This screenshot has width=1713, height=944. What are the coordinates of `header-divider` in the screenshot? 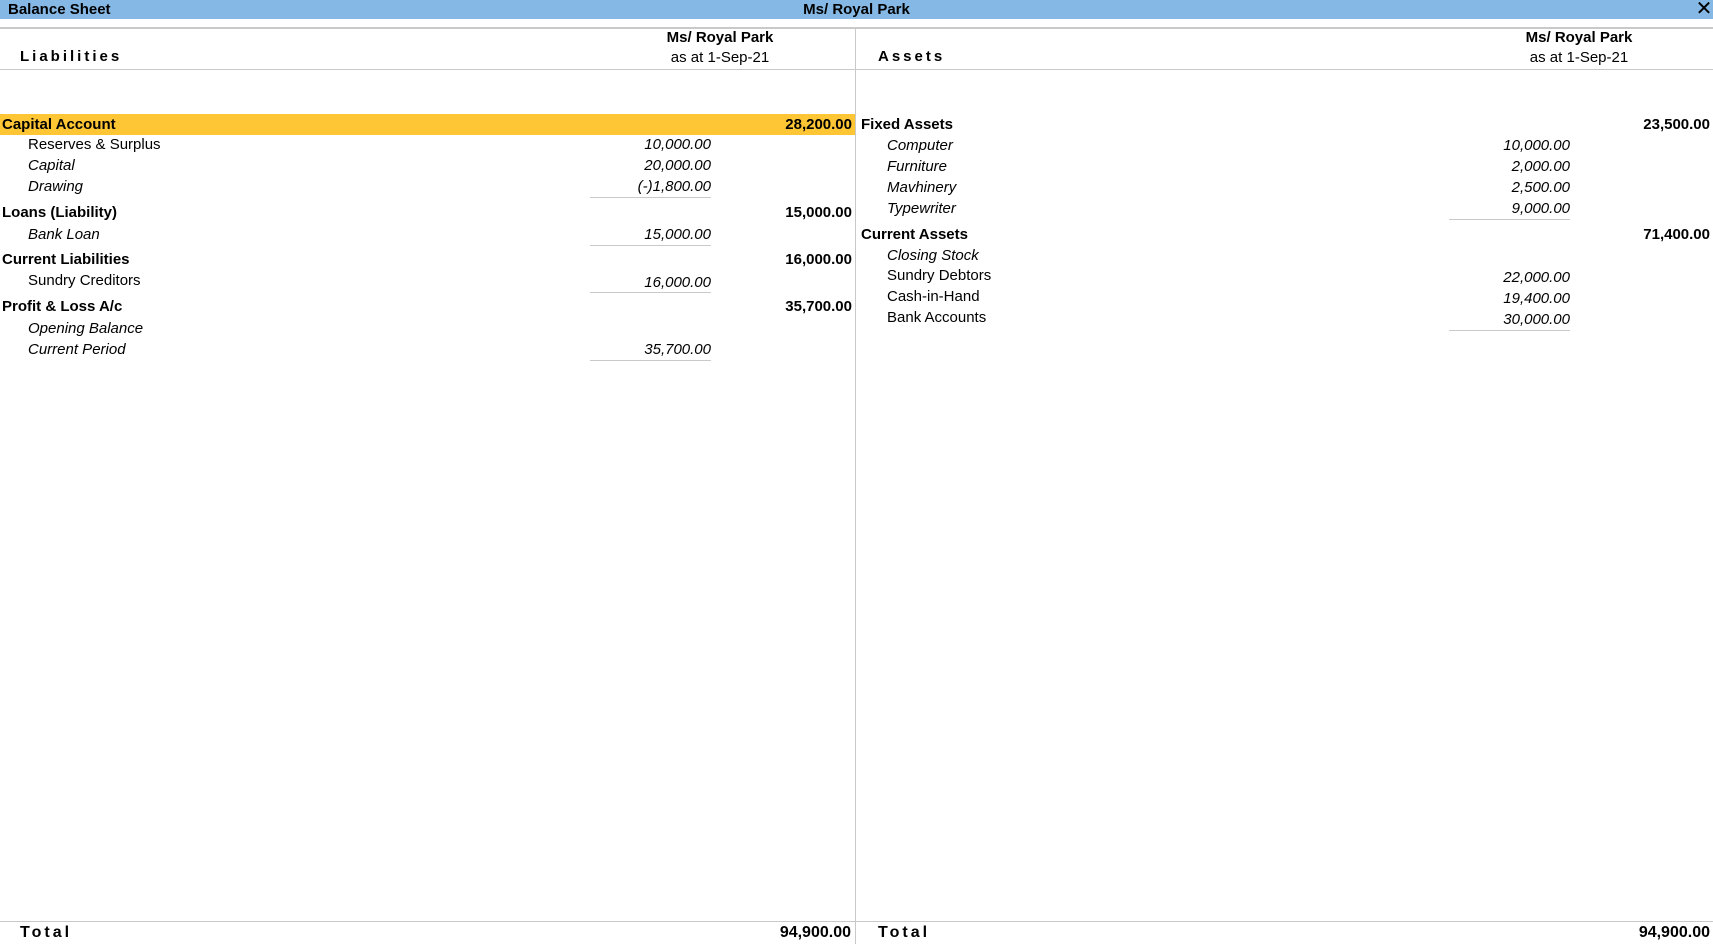 It's located at (856, 28).